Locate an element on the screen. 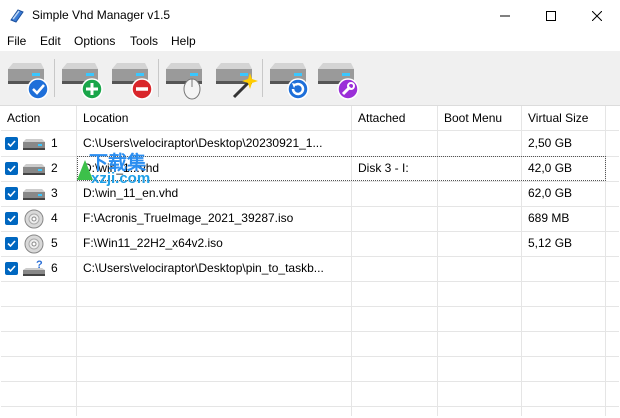 The height and width of the screenshot is (418, 620). action-cell: 2 is located at coordinates (39, 168).